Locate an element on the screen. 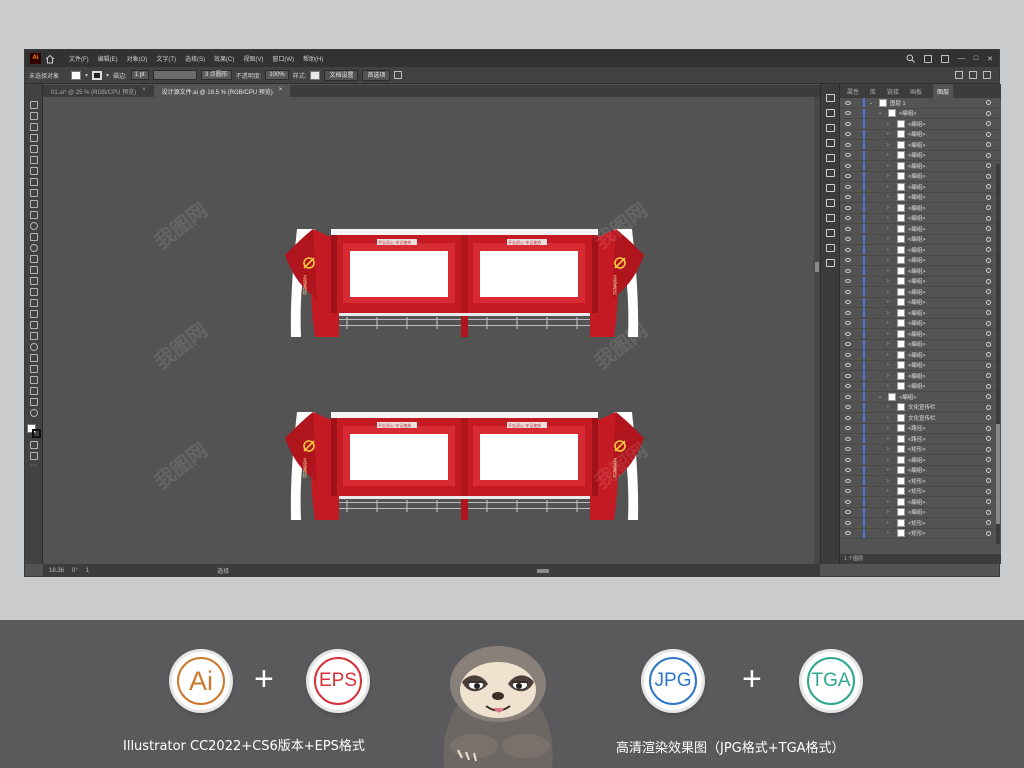  perspective-grid-tool-icon is located at coordinates (33, 303).